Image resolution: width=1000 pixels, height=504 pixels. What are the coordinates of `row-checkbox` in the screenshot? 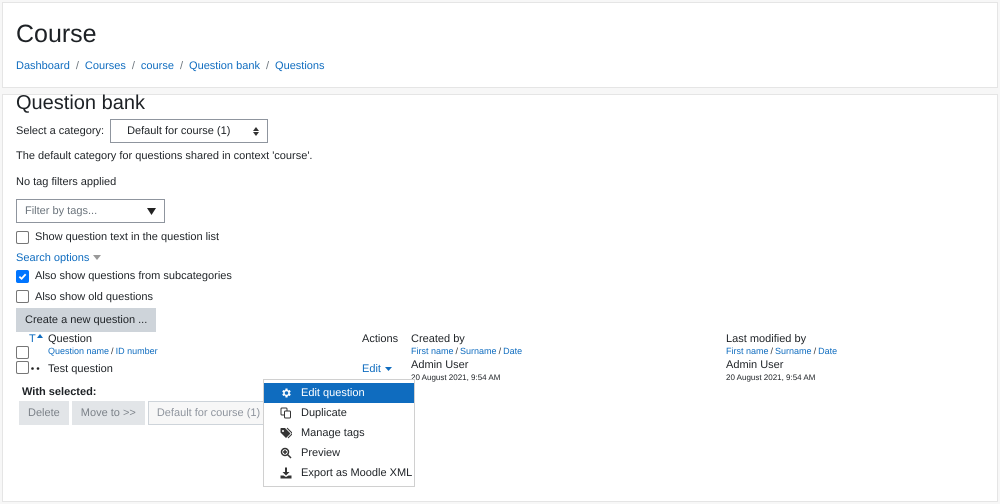 It's located at (22, 367).